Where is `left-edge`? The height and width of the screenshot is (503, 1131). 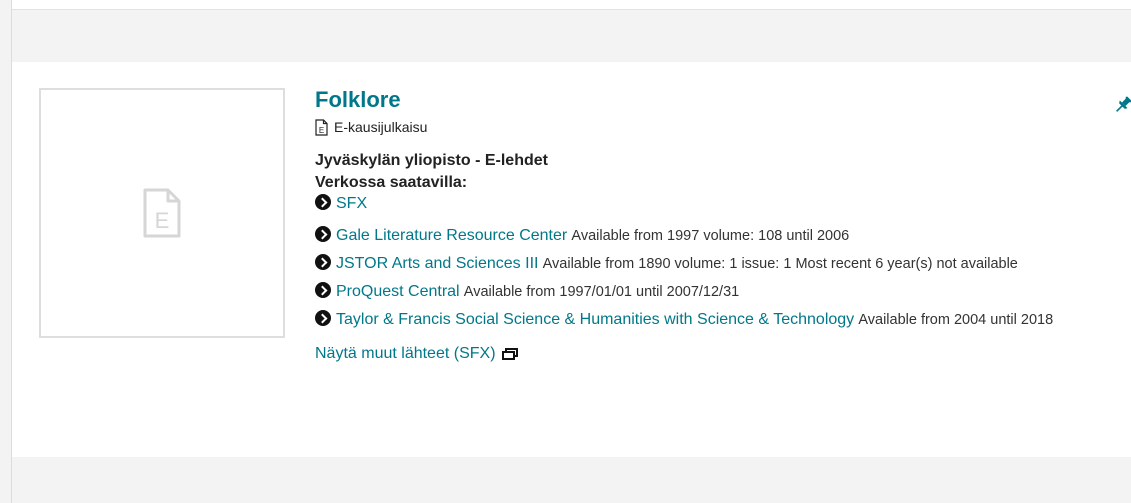 left-edge is located at coordinates (6, 251).